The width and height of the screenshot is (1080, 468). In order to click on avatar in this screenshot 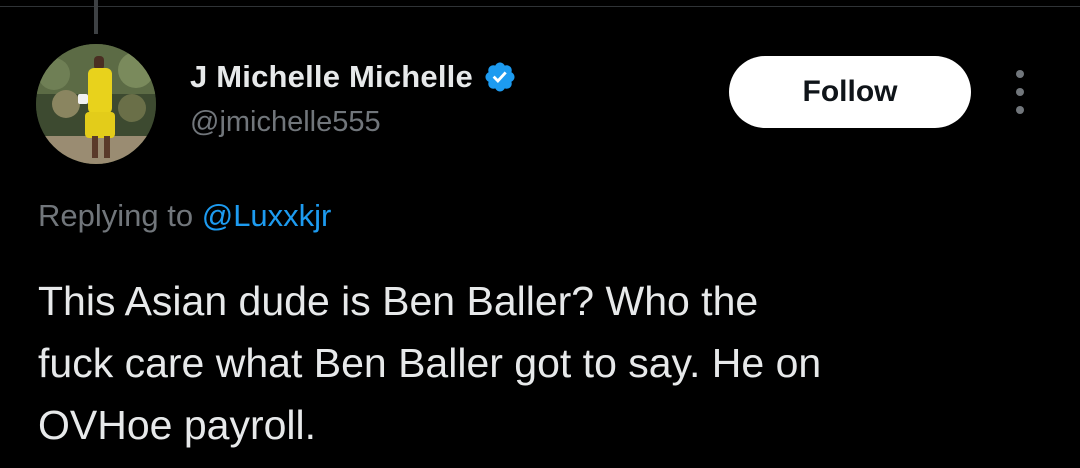, I will do `click(96, 104)`.